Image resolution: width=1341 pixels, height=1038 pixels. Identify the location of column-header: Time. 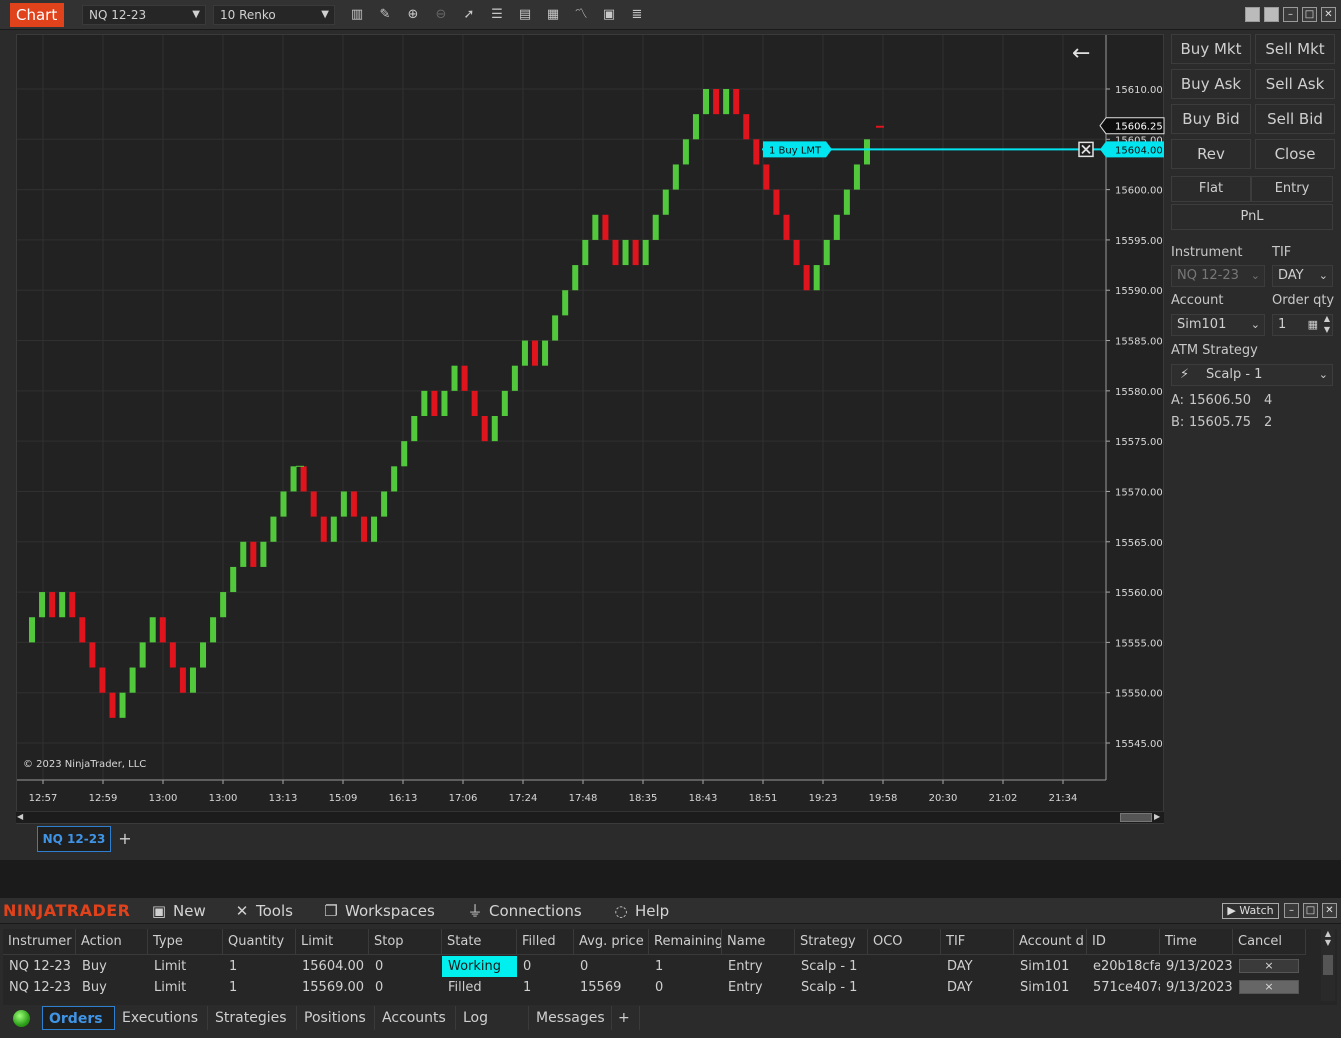
(1196, 942).